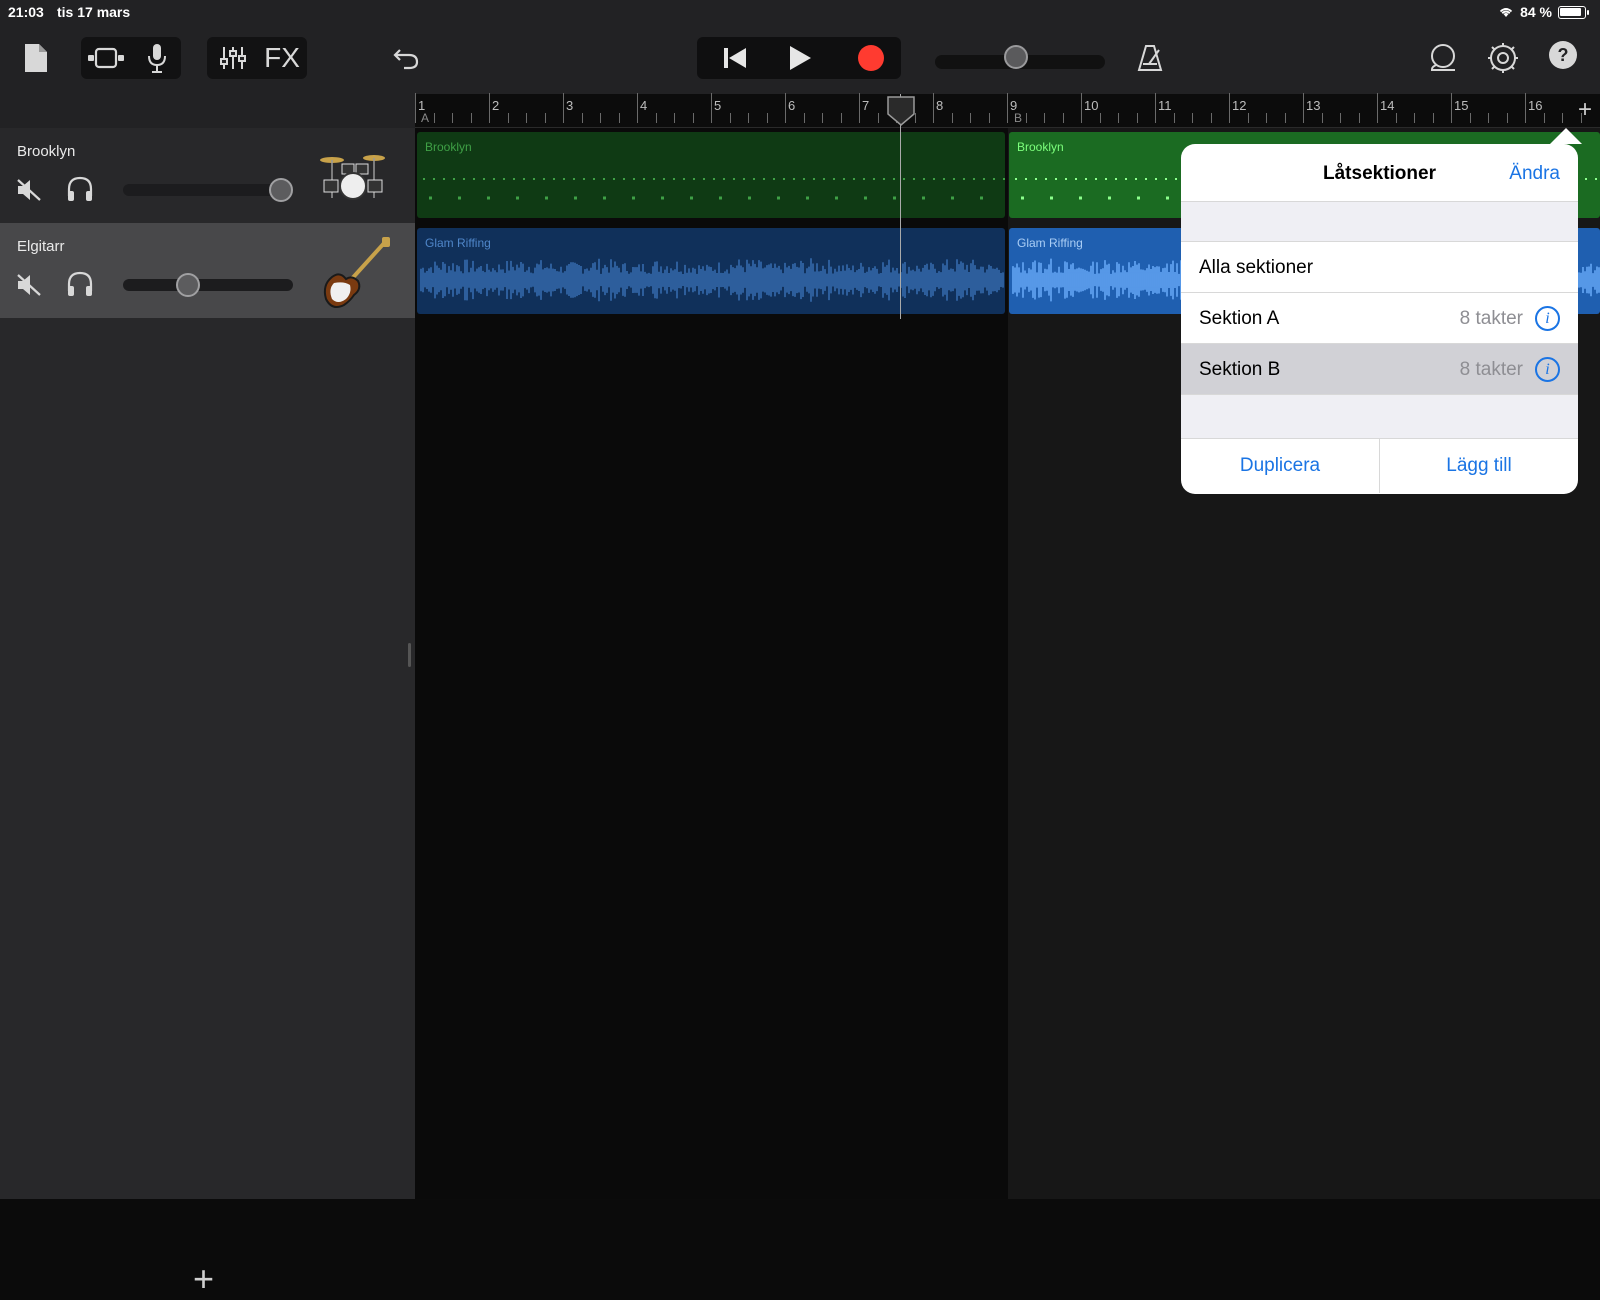 Image resolution: width=1600 pixels, height=1300 pixels. Describe the element at coordinates (1535, 105) in the screenshot. I see `bar-number: 16` at that location.